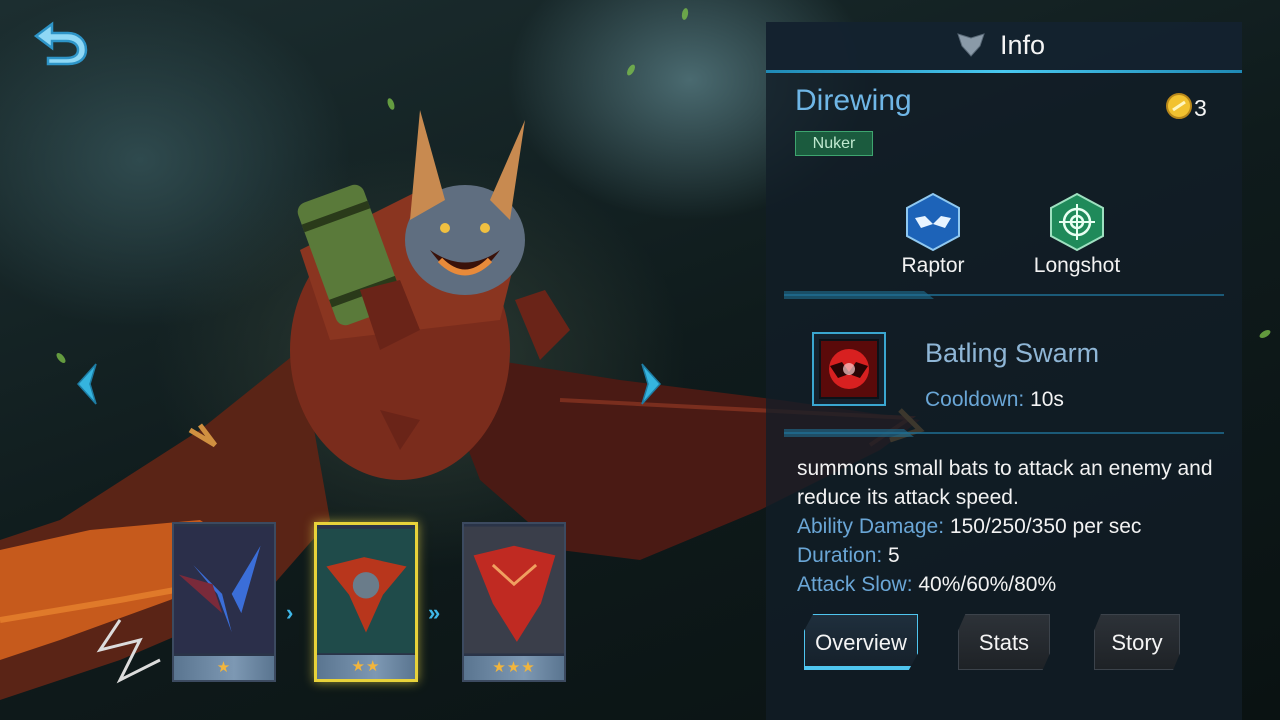  What do you see at coordinates (514, 668) in the screenshot?
I see `skin-stars: ★★★` at bounding box center [514, 668].